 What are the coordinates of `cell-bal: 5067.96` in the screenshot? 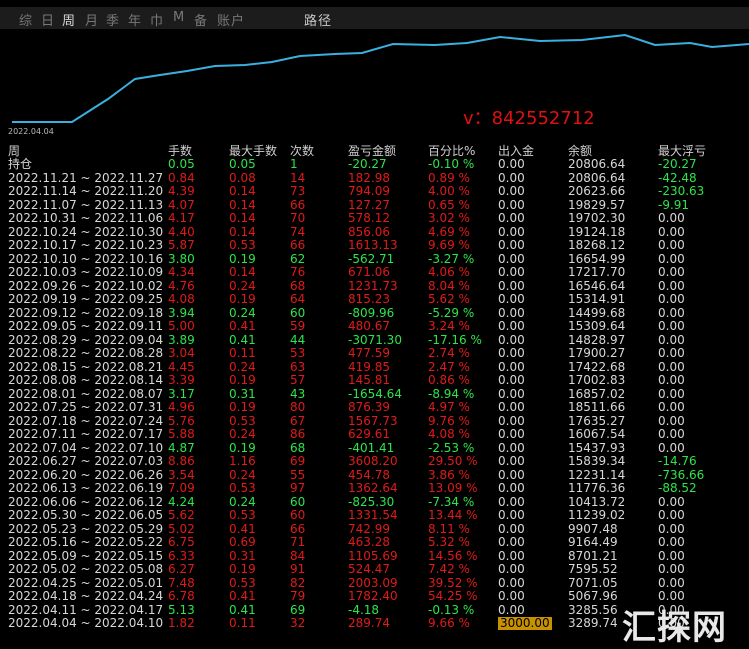 It's located at (593, 596).